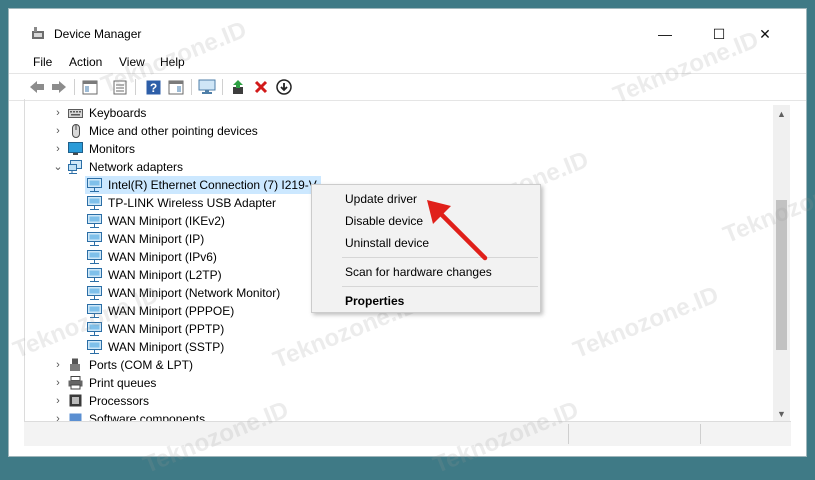  What do you see at coordinates (407, 433) in the screenshot?
I see `status-bar` at bounding box center [407, 433].